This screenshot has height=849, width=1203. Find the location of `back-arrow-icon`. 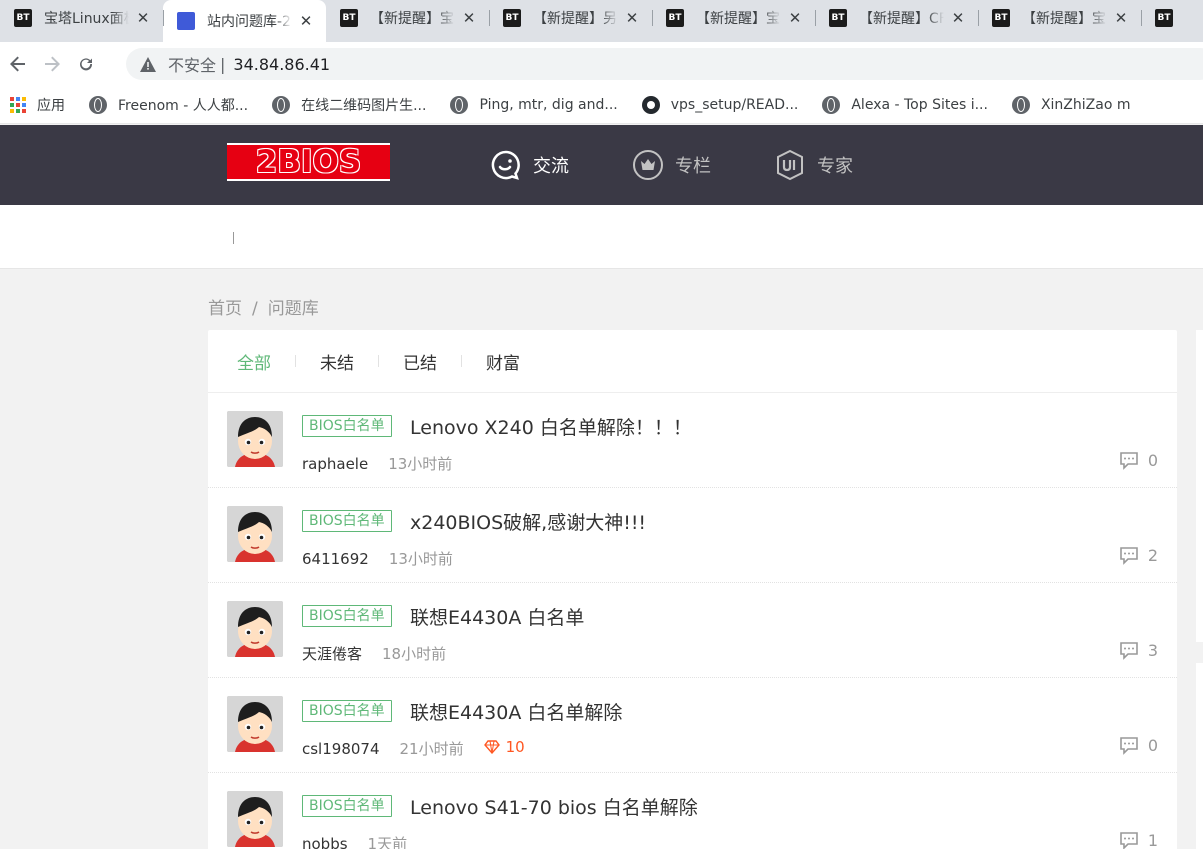

back-arrow-icon is located at coordinates (18, 64).